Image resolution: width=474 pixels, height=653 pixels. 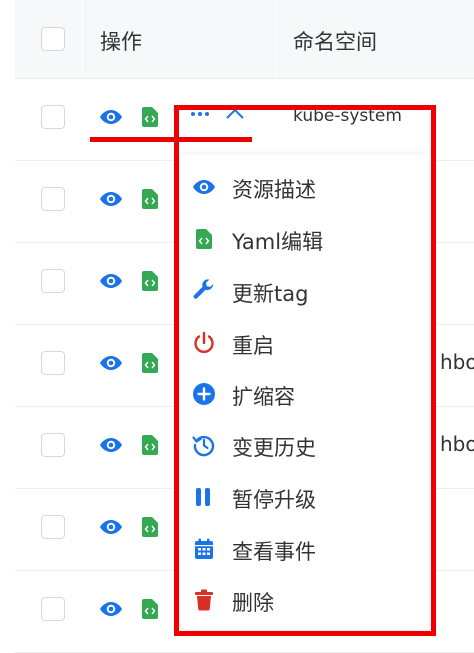 I want to click on header-action: 操作, so click(x=121, y=42).